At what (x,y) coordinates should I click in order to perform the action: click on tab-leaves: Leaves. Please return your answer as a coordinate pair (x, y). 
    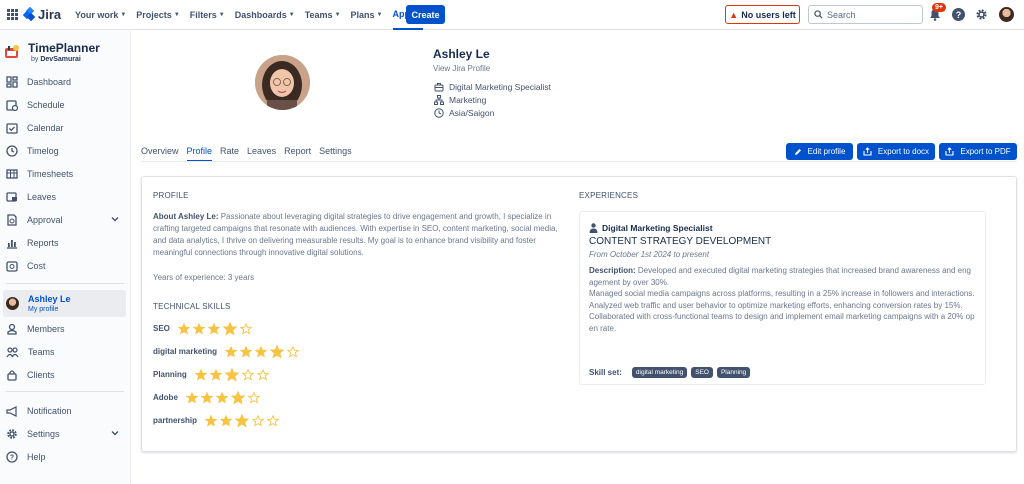
    Looking at the image, I should click on (261, 154).